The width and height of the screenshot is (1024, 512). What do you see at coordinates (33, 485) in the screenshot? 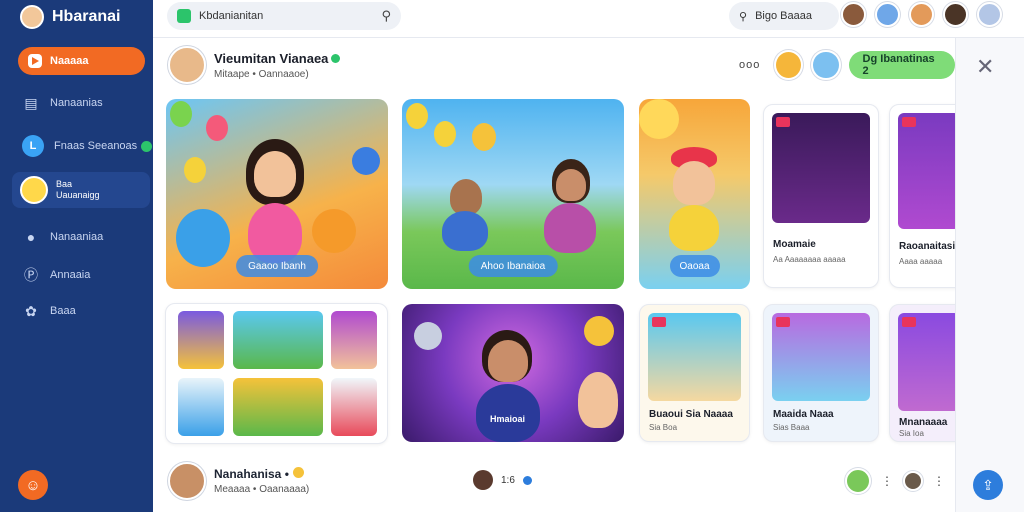
I see `sidebar-action-button: ☺` at bounding box center [33, 485].